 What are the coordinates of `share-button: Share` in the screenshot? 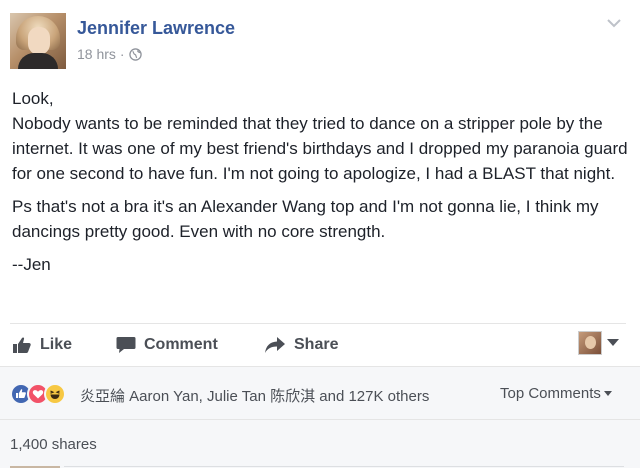 It's located at (301, 345).